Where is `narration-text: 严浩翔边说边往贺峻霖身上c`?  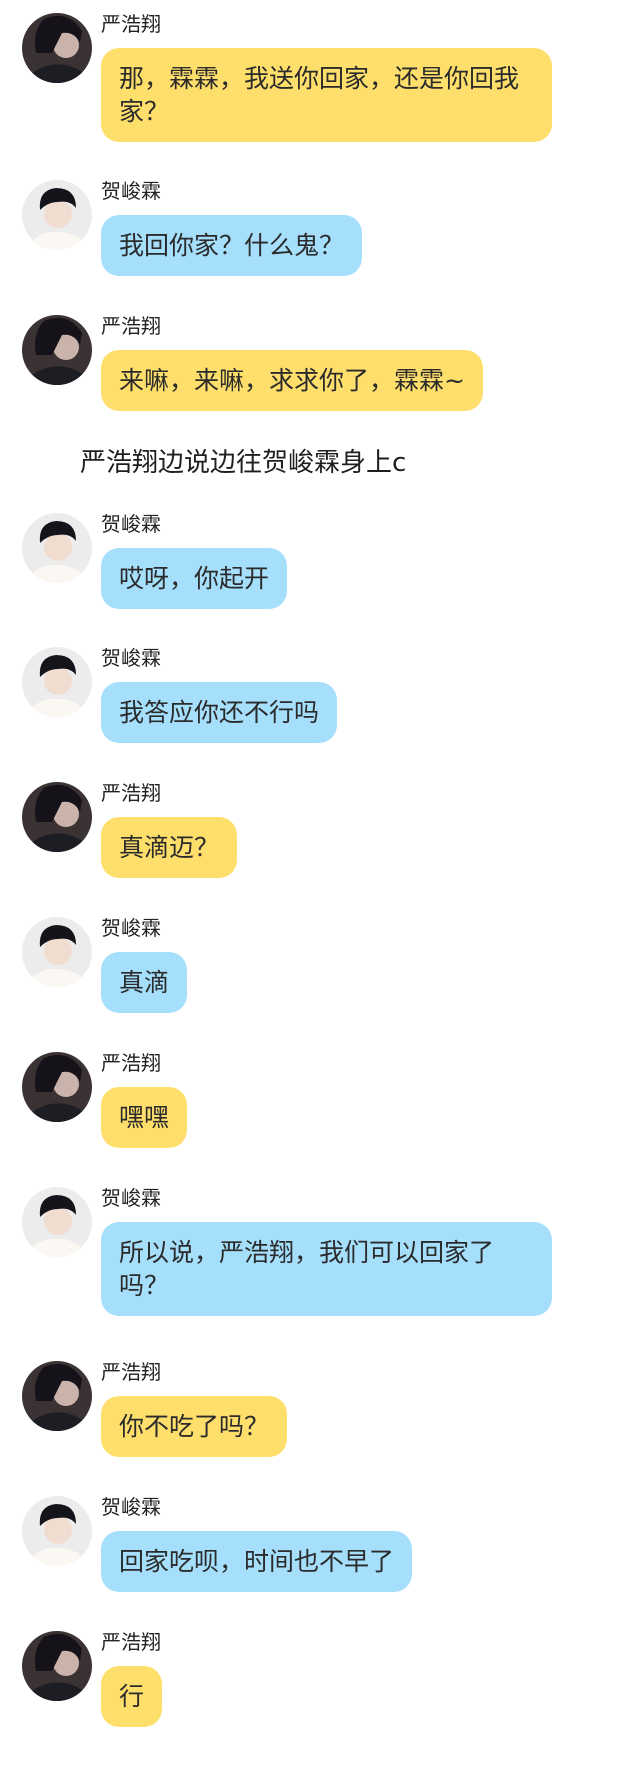 narration-text: 严浩翔边说边往贺峻霖身上c is located at coordinates (243, 463).